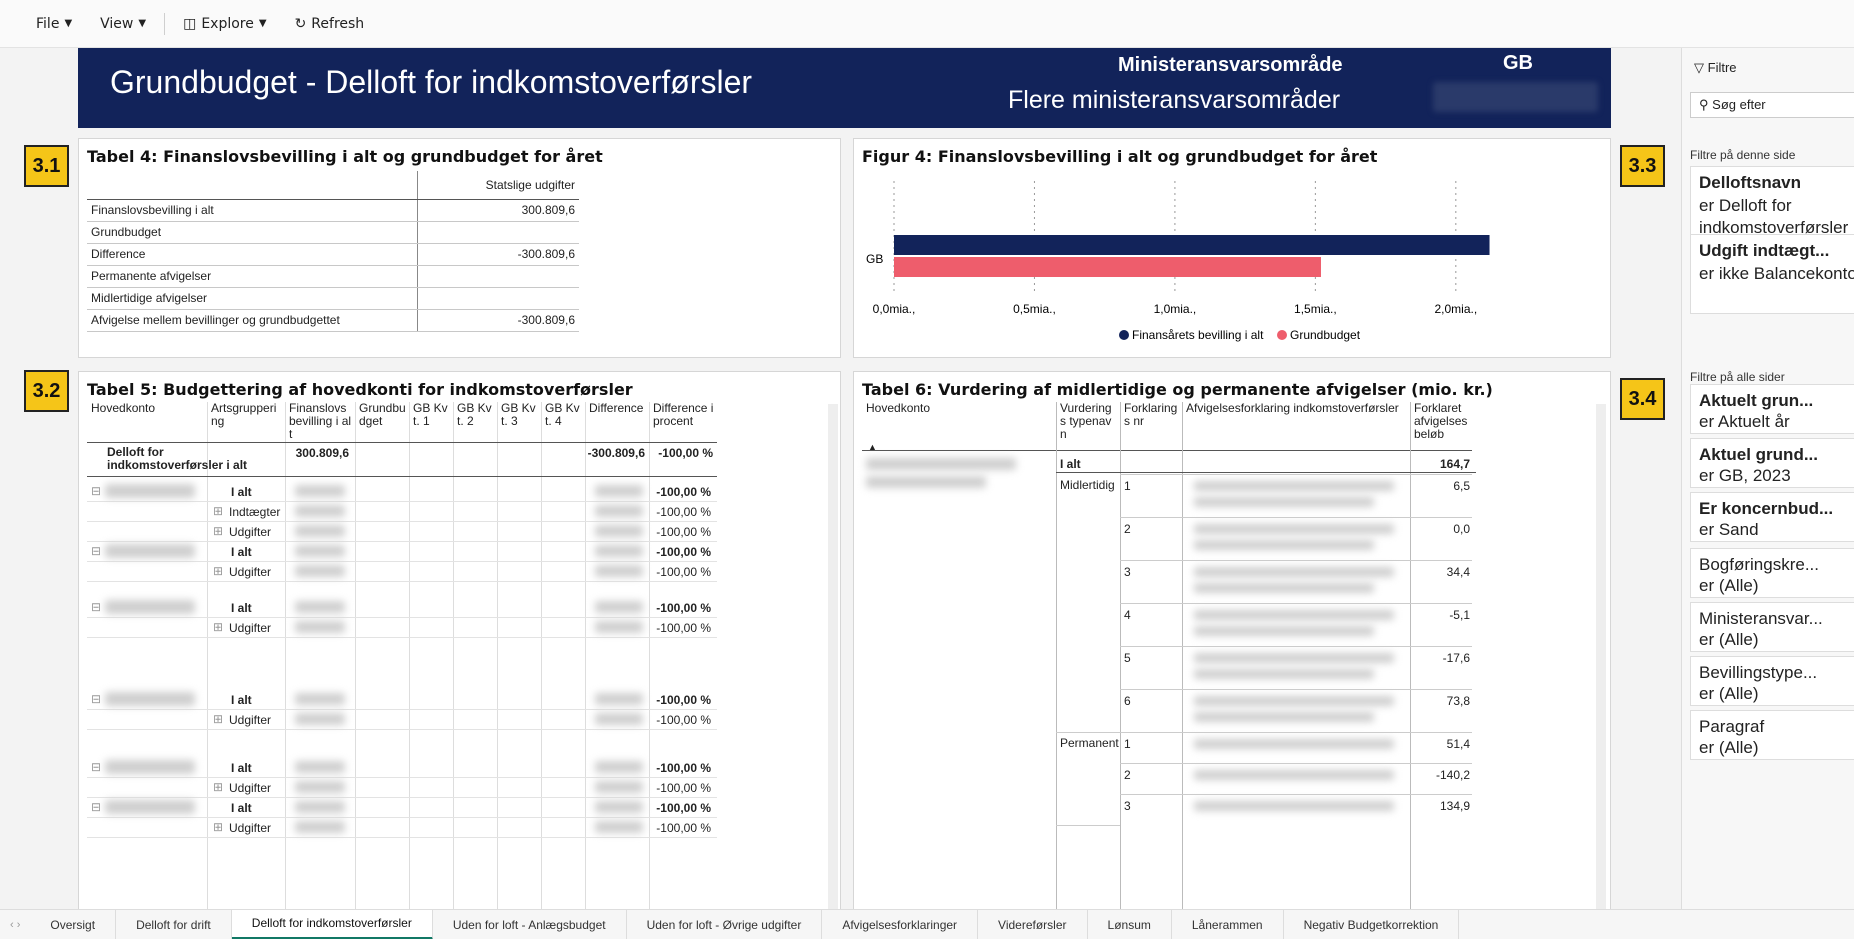  What do you see at coordinates (1772, 105) in the screenshot?
I see `filter-search-box: ⚲ Søg efter` at bounding box center [1772, 105].